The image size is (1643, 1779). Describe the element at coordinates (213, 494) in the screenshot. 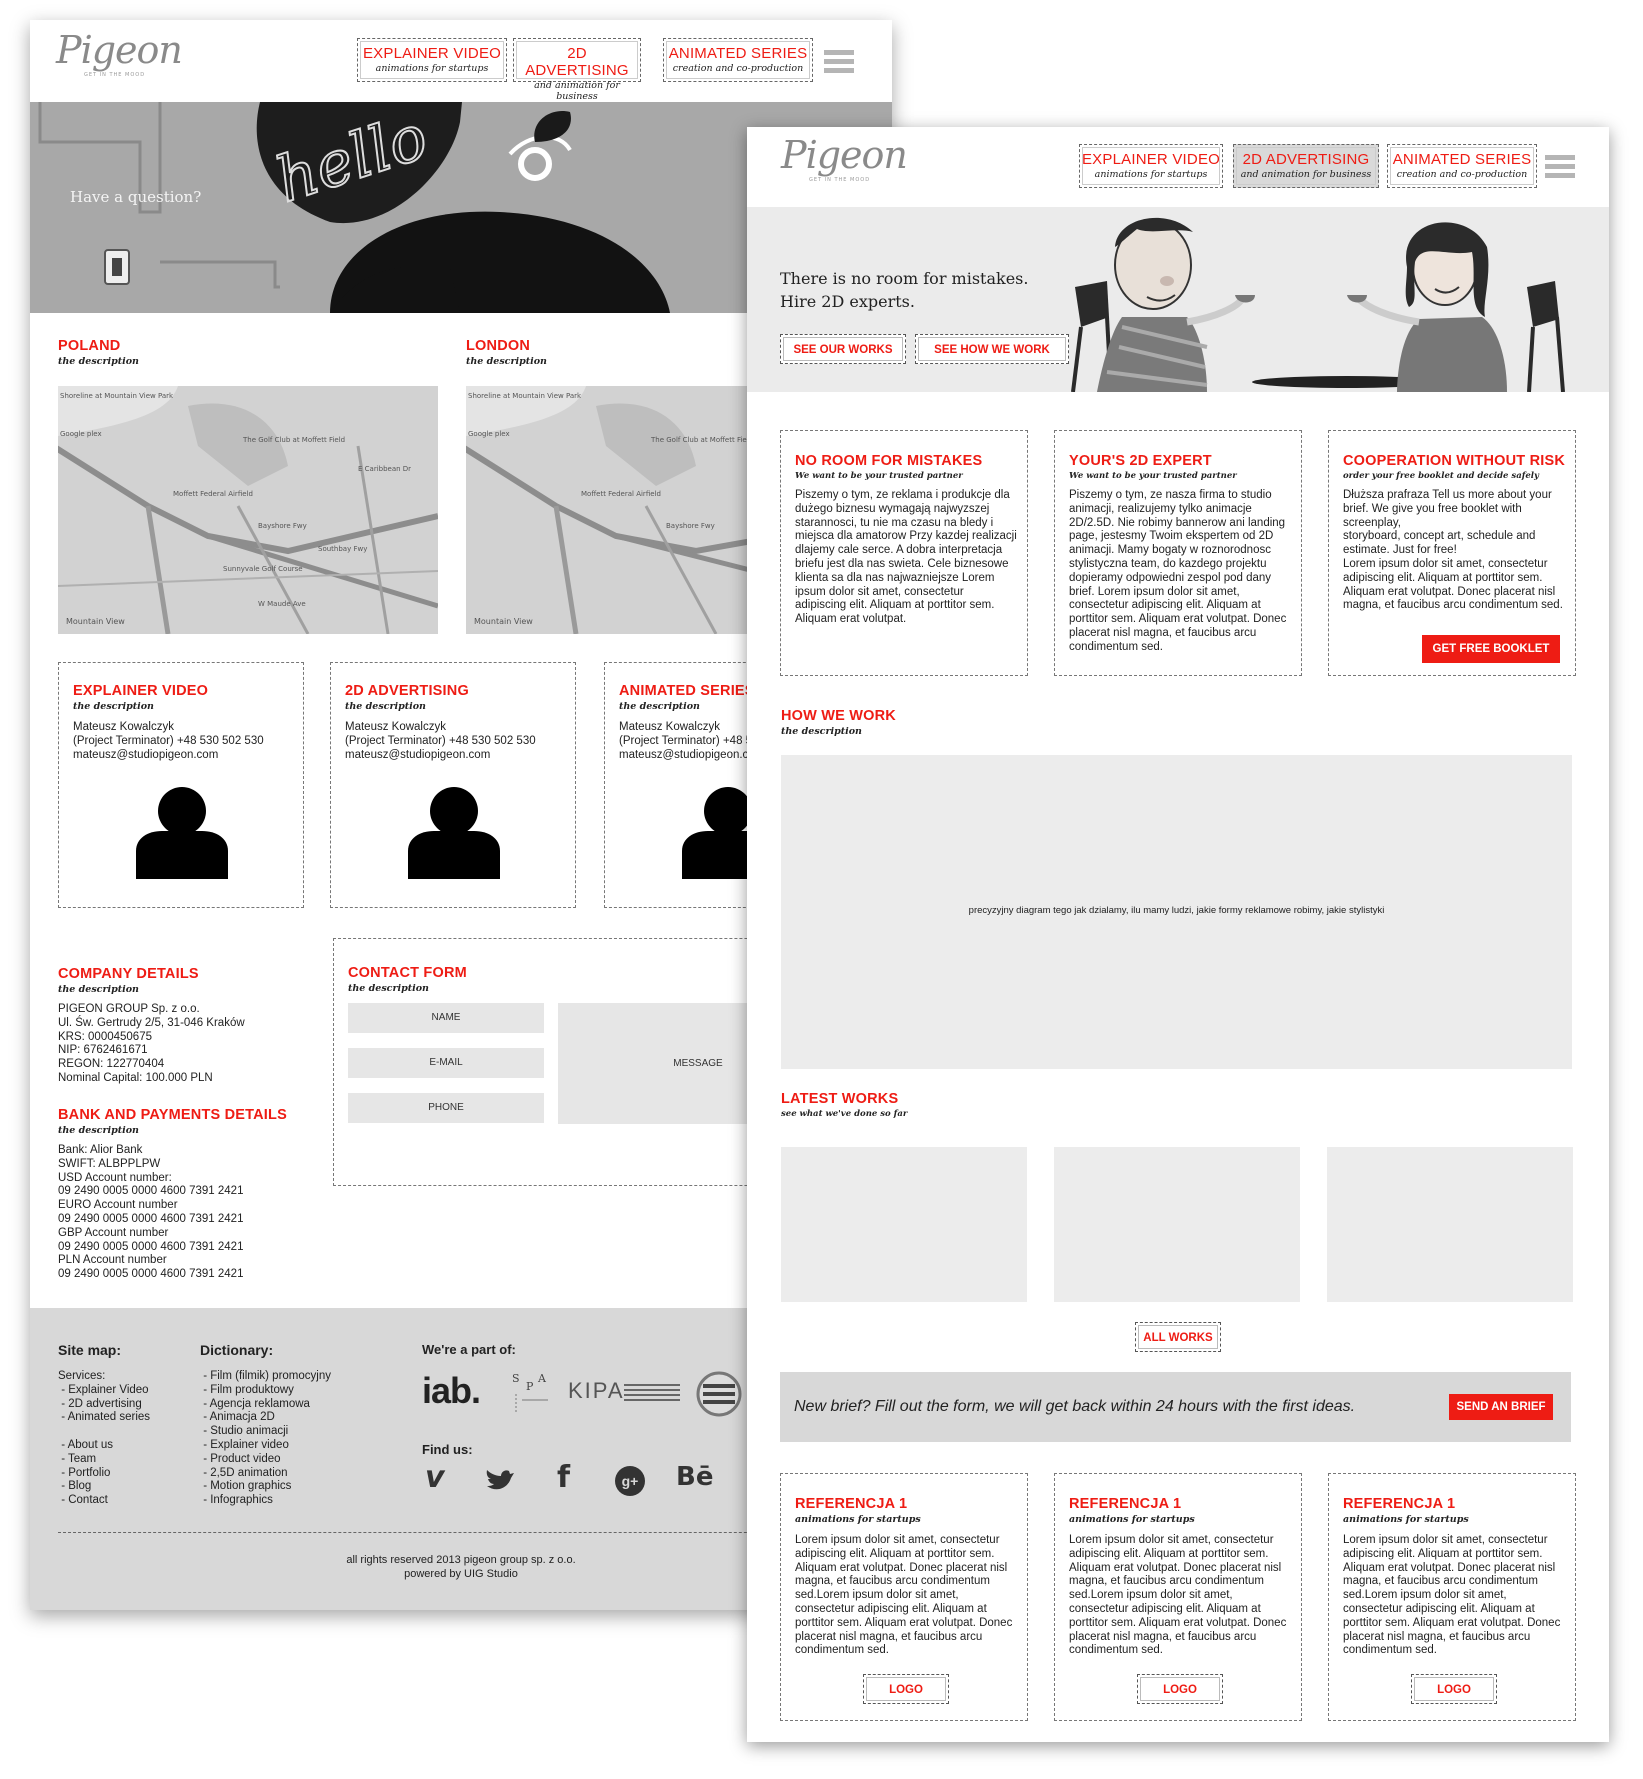

I see `svg-text: Moffett Federal Airfield` at that location.